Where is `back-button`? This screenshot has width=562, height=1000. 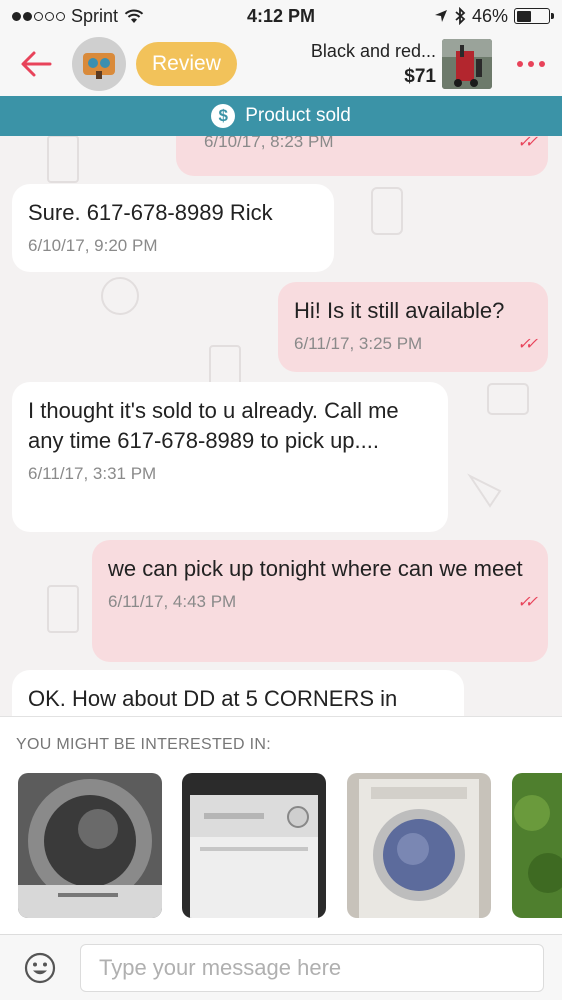
back-button is located at coordinates (36, 64).